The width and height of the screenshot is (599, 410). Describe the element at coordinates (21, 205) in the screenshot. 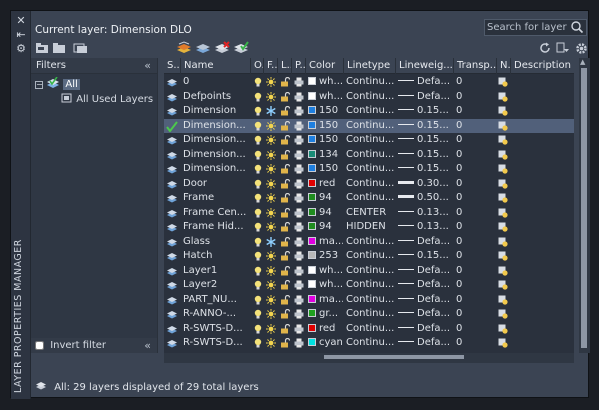

I see `palette-titlebar: ✕ ⇤ ⚙ LAYER PROPERTIES MANAGER` at that location.